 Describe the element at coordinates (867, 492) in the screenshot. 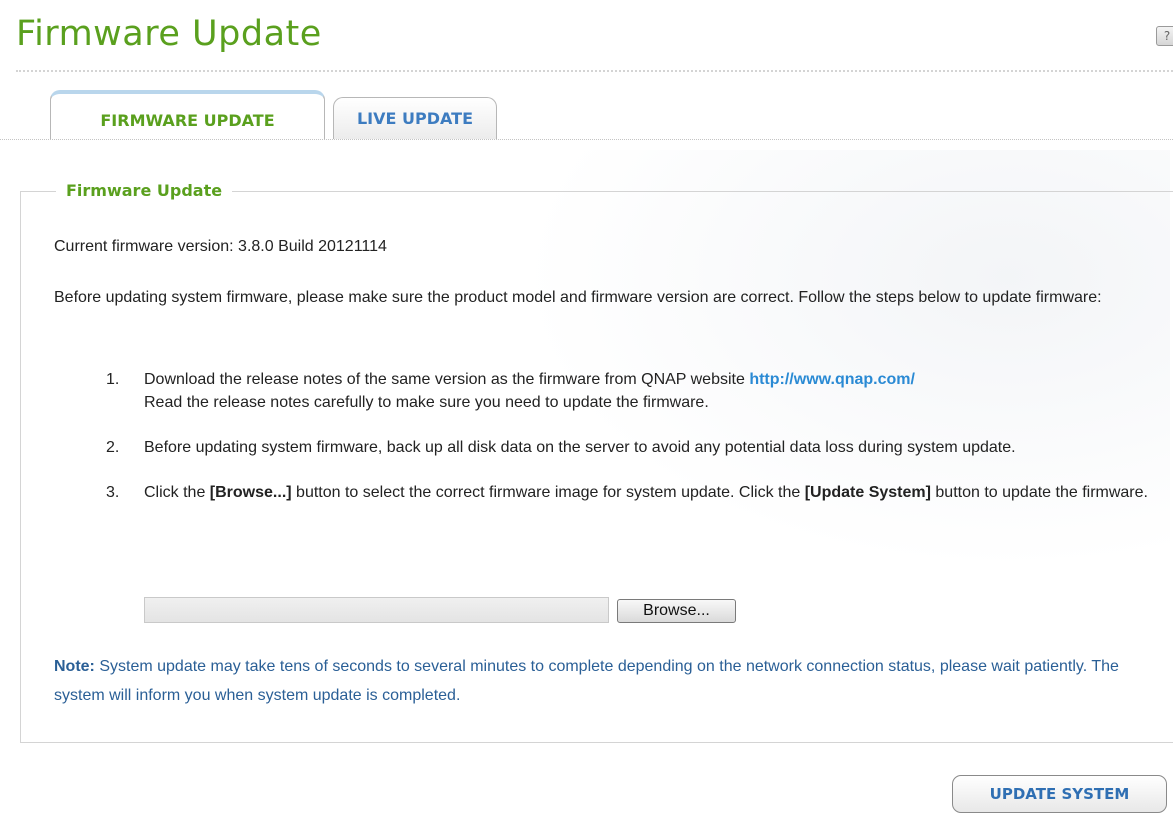

I see `update-system-reference: [Update System]` at that location.